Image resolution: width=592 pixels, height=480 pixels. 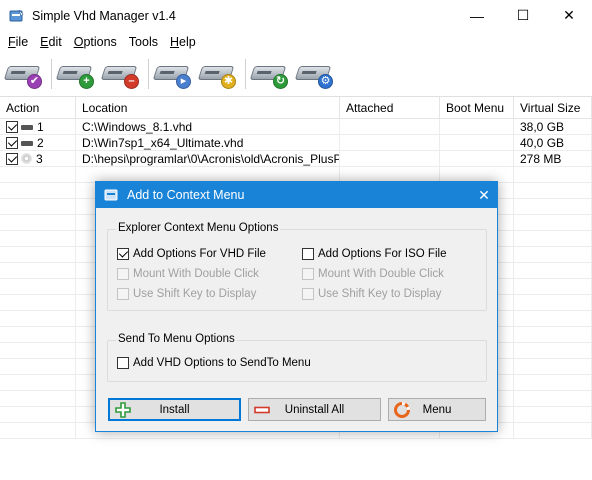 I want to click on minimize-icon: —, so click(x=477, y=15).